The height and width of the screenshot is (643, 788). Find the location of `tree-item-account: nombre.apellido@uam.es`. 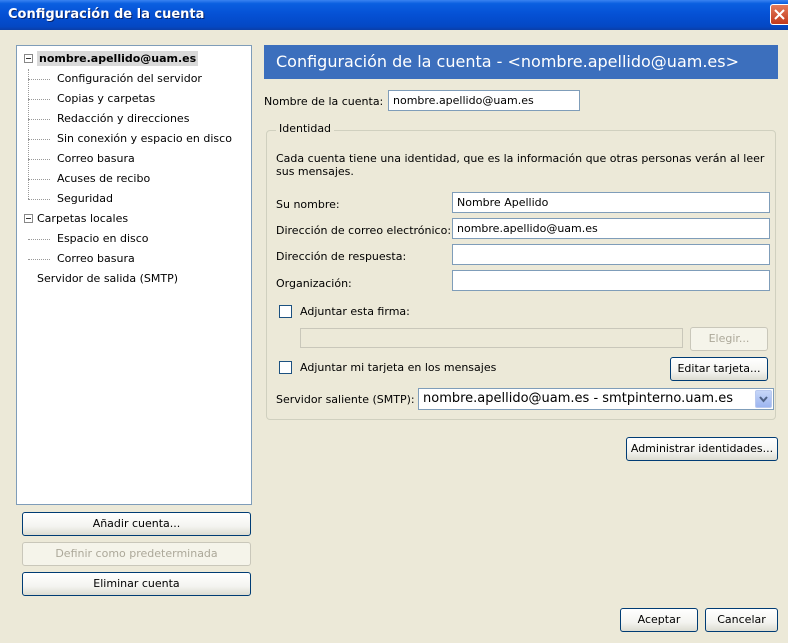

tree-item-account: nombre.apellido@uam.es is located at coordinates (134, 59).